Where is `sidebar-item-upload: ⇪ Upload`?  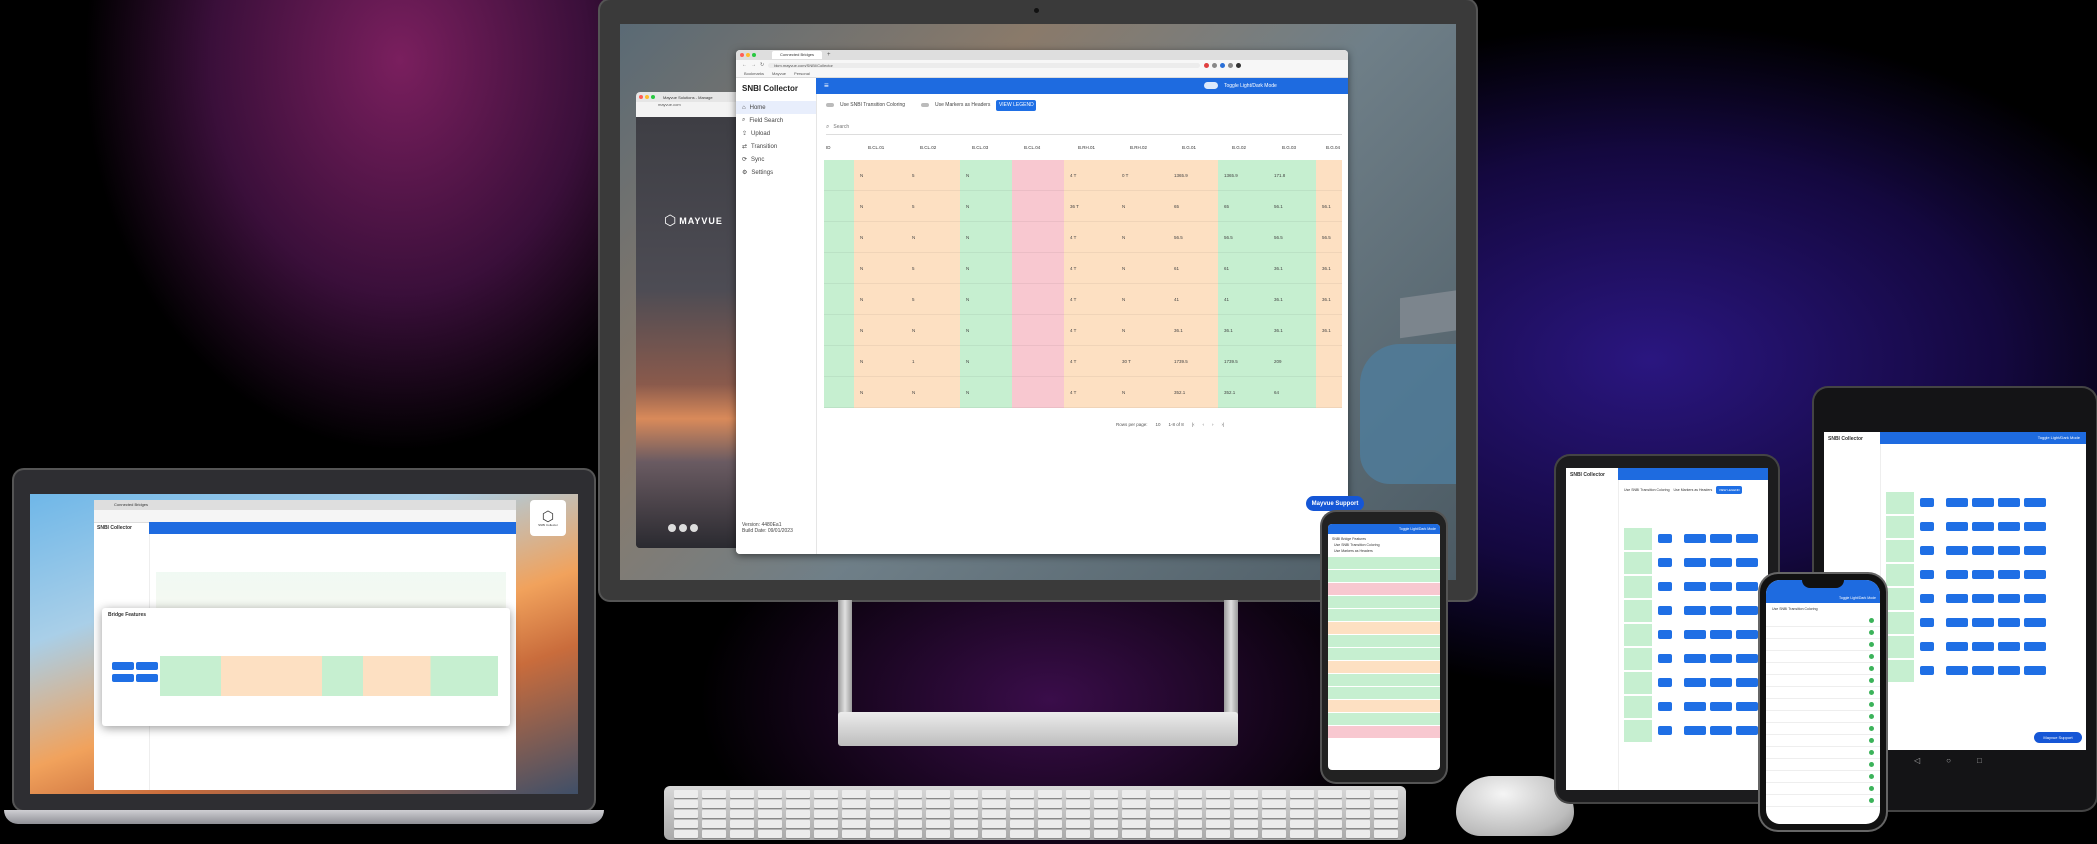
sidebar-item-upload: ⇪ Upload is located at coordinates (776, 133).